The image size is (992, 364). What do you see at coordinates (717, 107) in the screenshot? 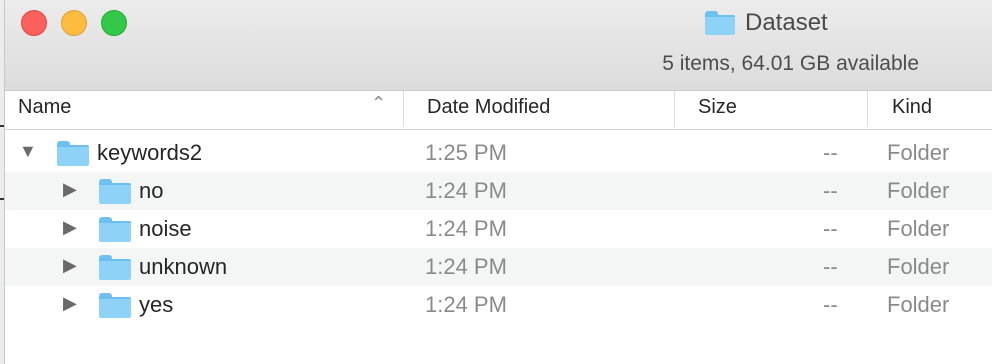
I see `column-header-size: Size` at bounding box center [717, 107].